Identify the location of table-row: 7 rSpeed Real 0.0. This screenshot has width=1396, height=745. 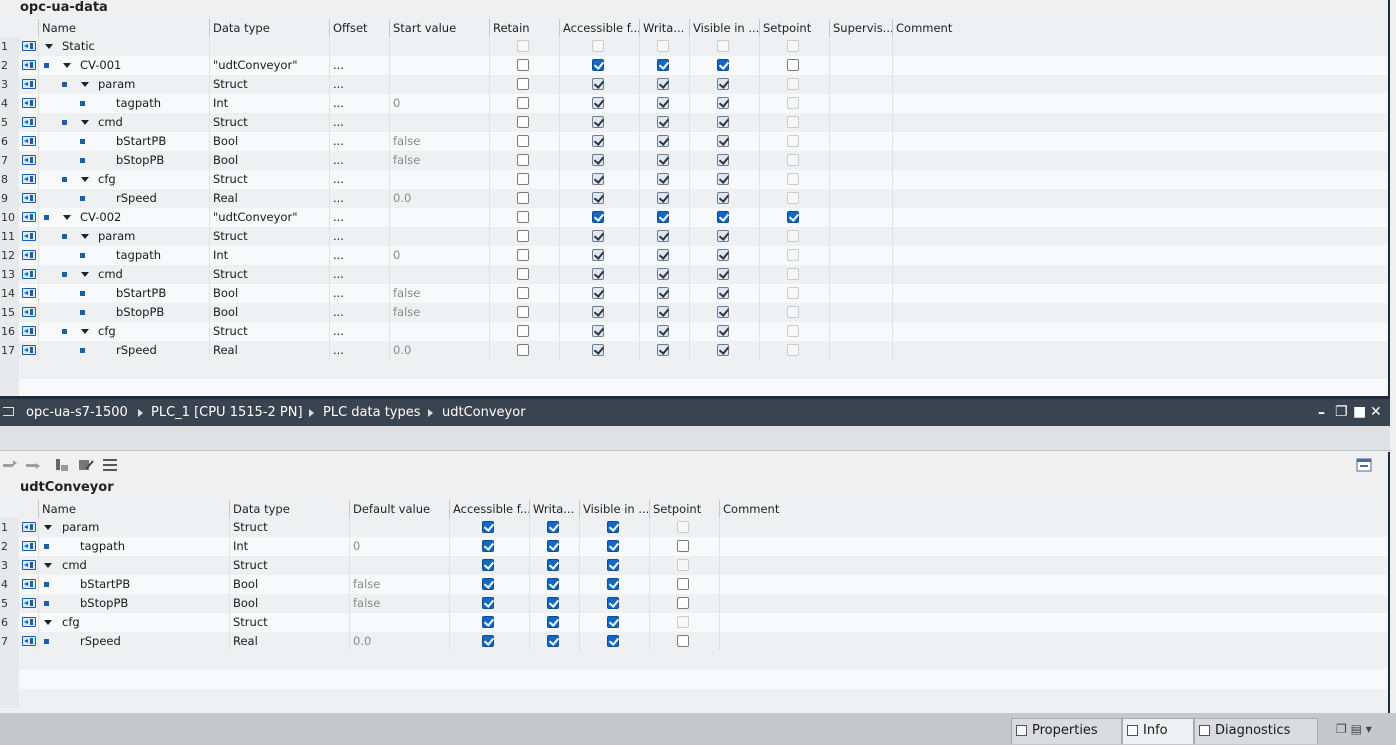
(695, 641).